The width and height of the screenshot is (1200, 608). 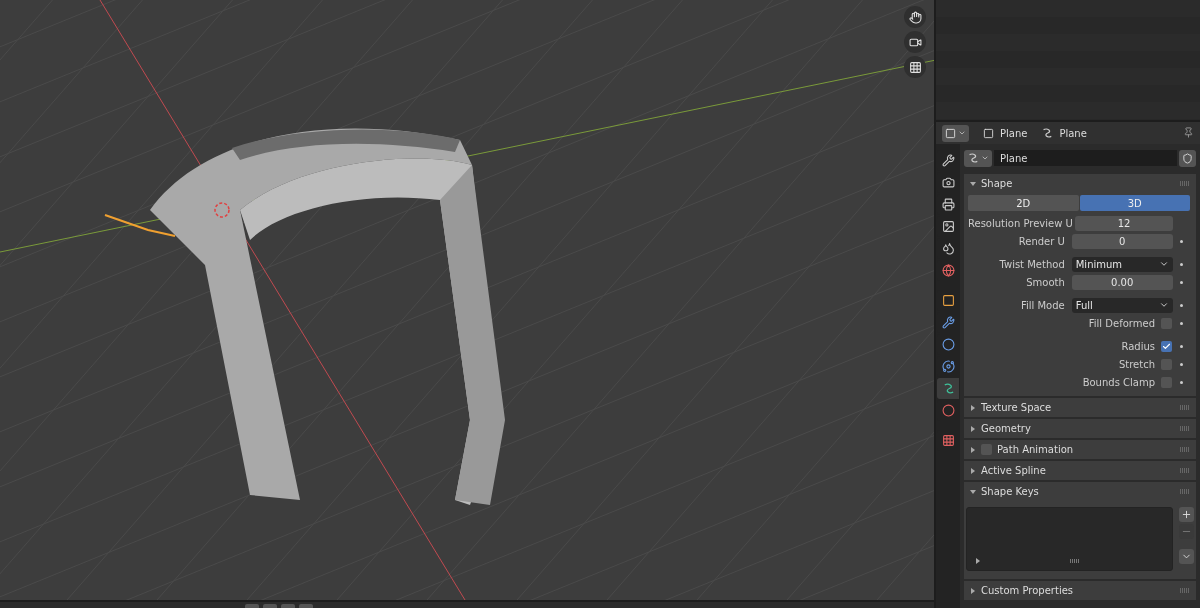 What do you see at coordinates (1122, 282) in the screenshot?
I see `number-field: 0.00` at bounding box center [1122, 282].